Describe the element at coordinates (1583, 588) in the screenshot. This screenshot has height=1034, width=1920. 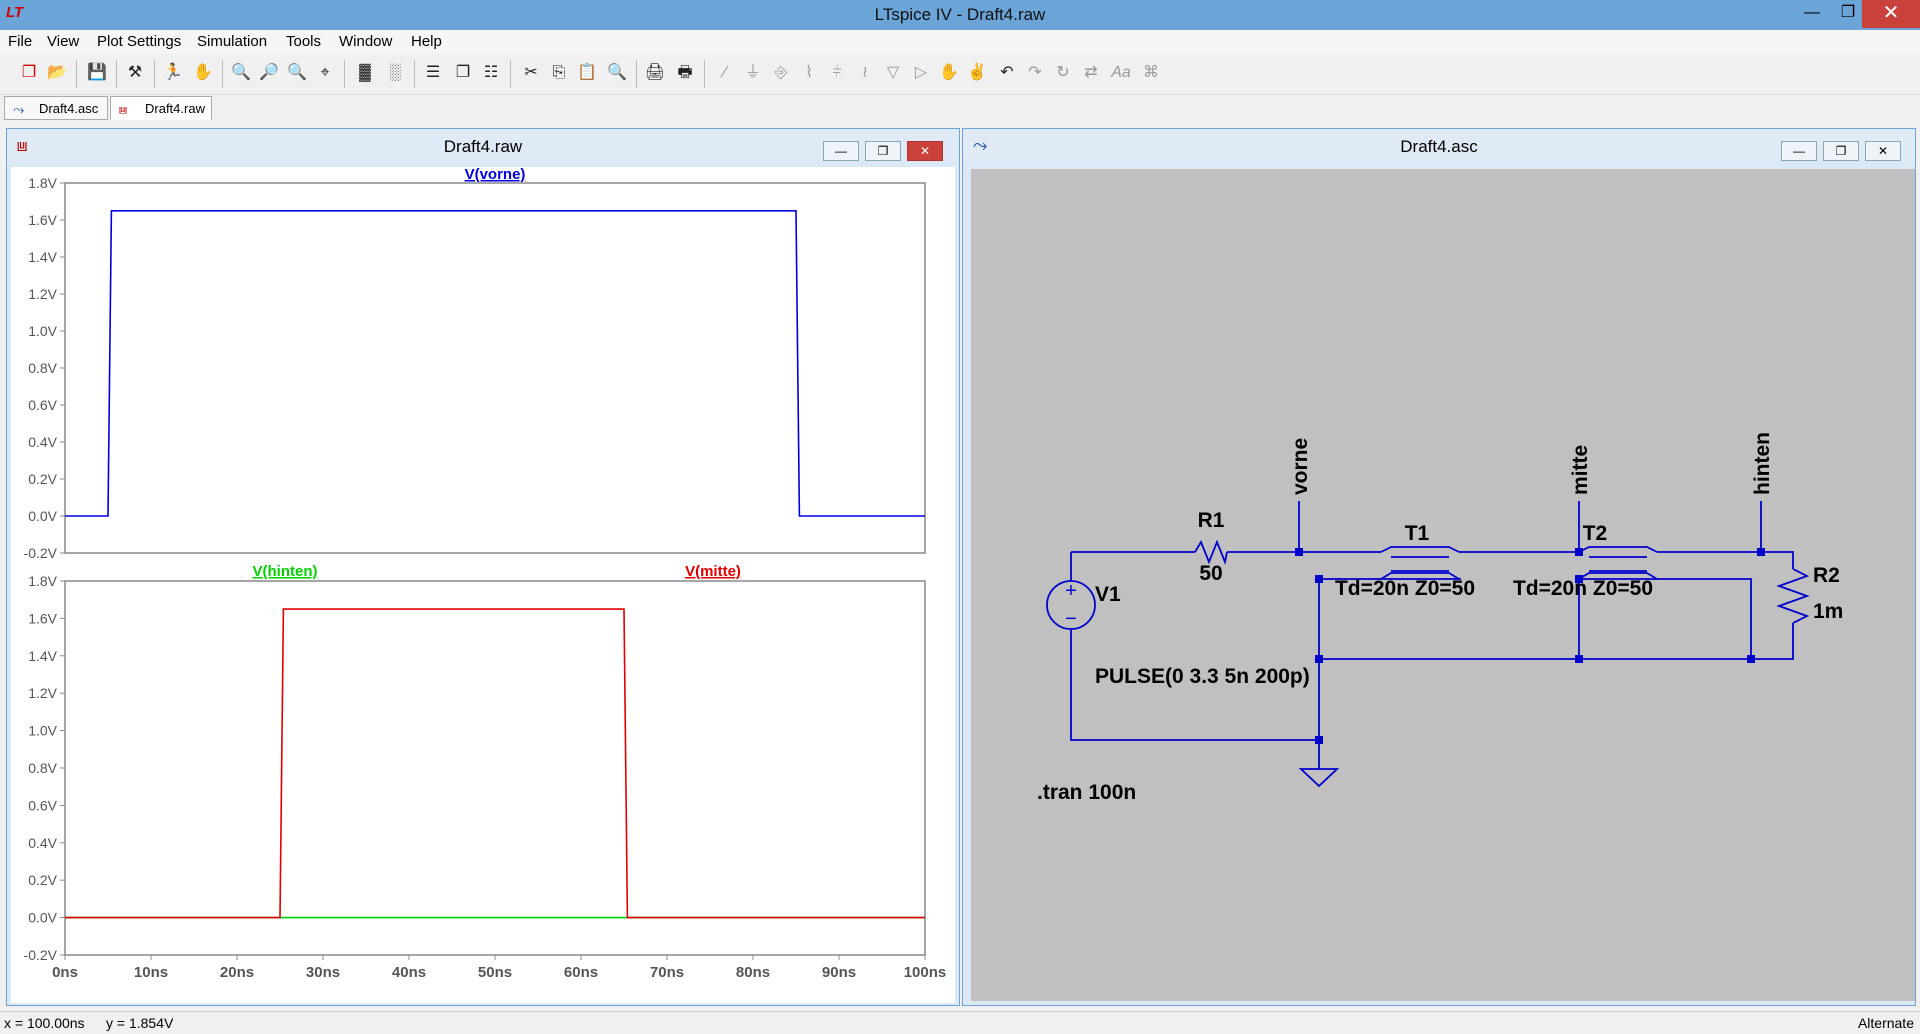
I see `t2-value: Td=20n Z0=50` at that location.